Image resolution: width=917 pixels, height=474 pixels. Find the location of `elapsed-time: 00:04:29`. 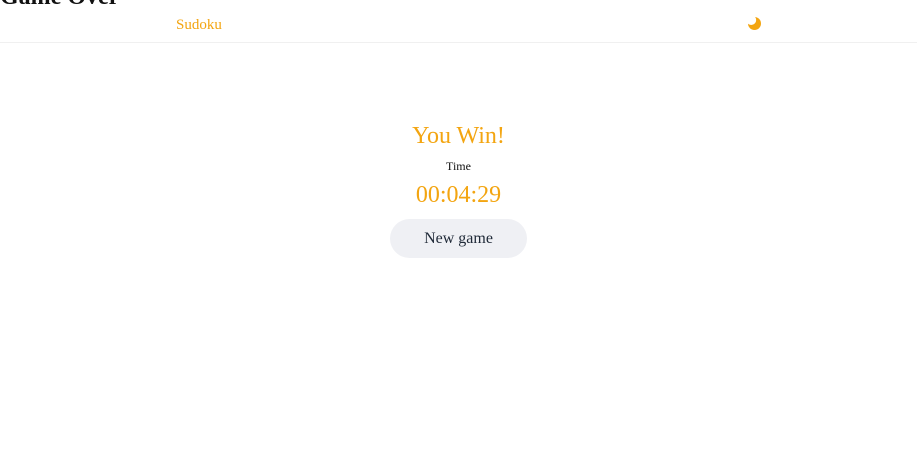

elapsed-time: 00:04:29 is located at coordinates (458, 195).